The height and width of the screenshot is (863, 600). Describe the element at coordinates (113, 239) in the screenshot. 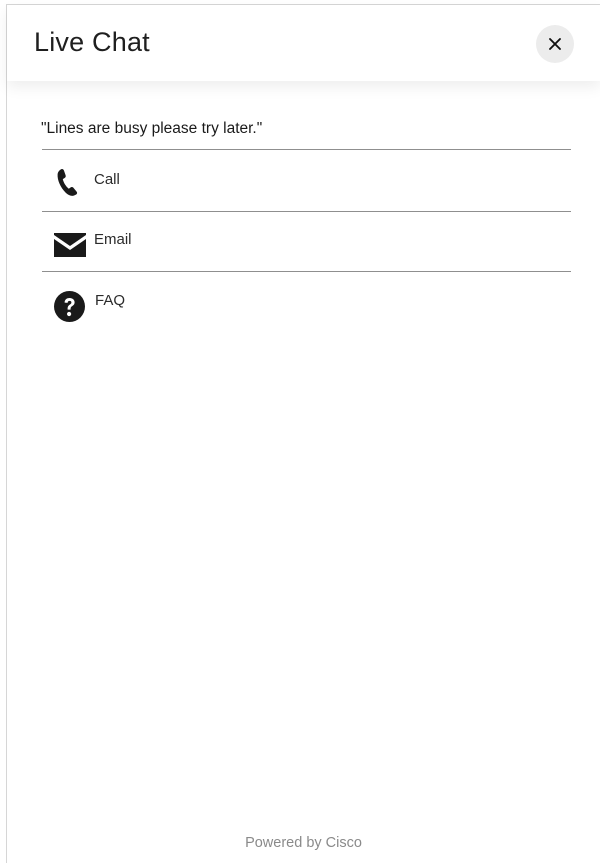

I see `email-label: Email` at that location.